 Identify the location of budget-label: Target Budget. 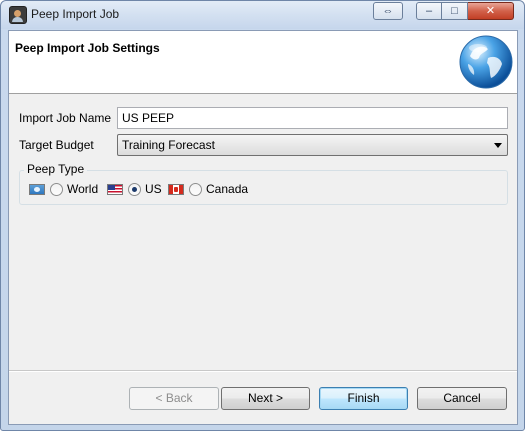
(56, 145).